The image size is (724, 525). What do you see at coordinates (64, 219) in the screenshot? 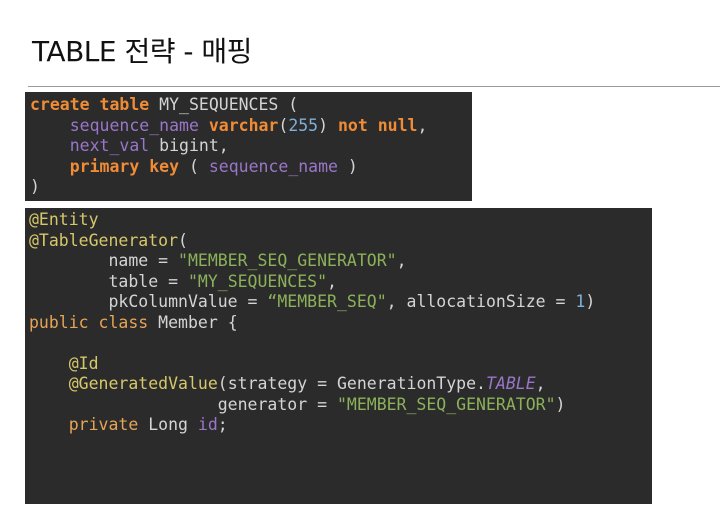
I see `code-token: @Entity` at bounding box center [64, 219].